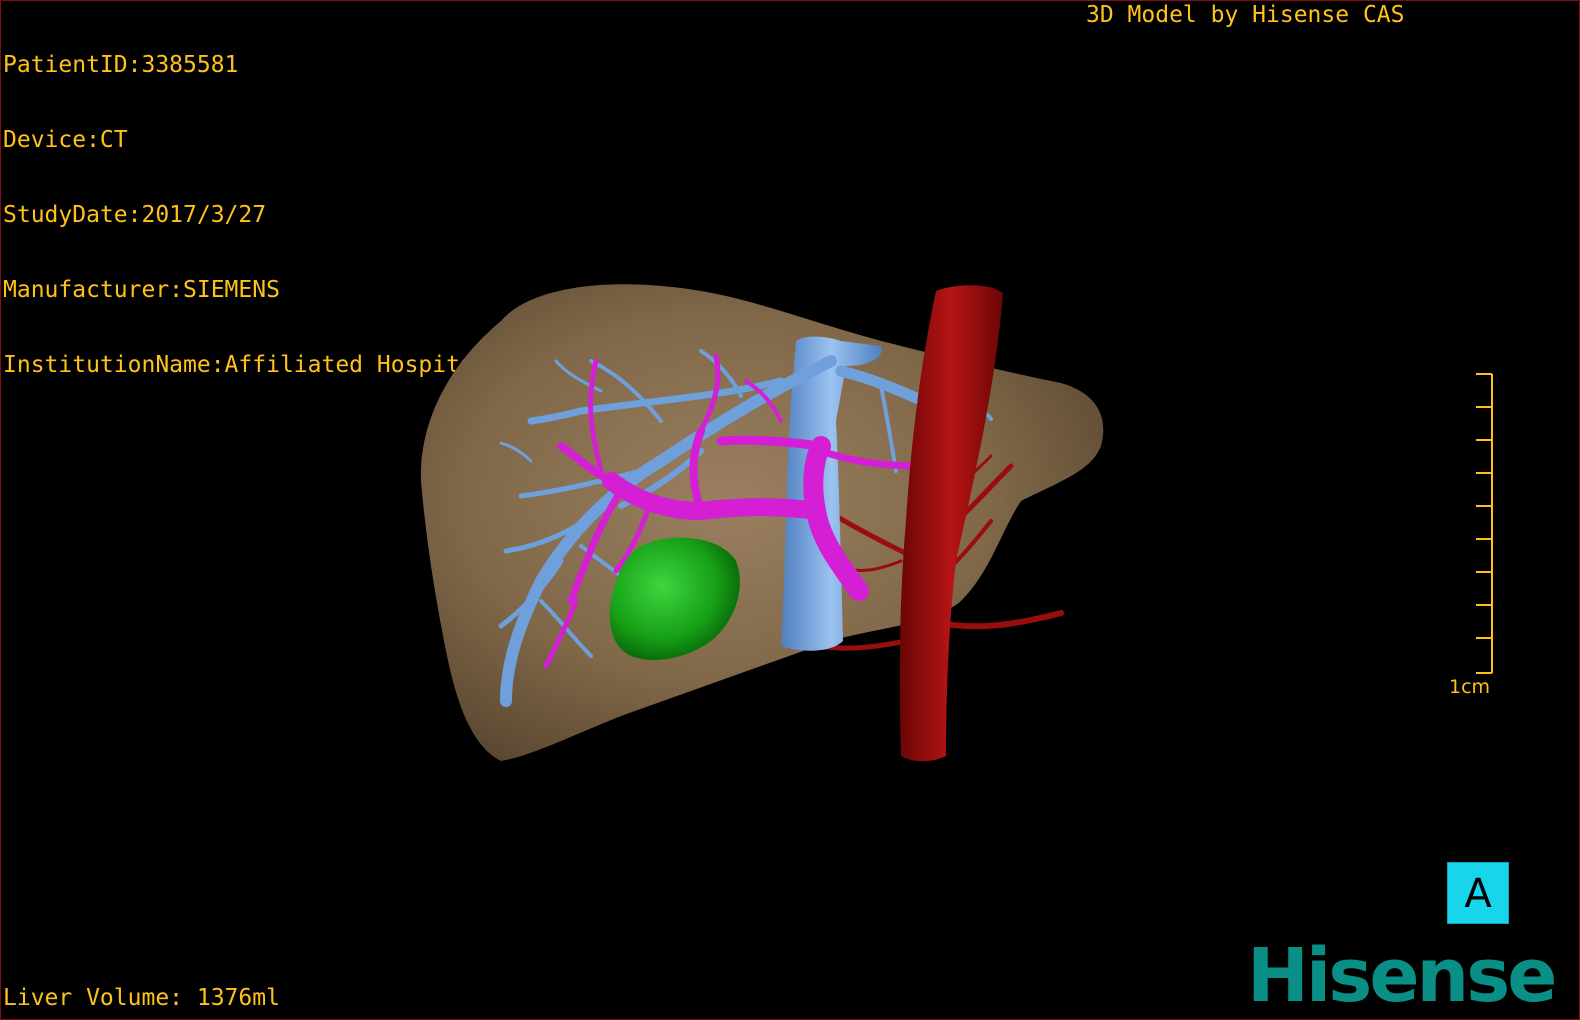 The width and height of the screenshot is (1580, 1020). Describe the element at coordinates (1484, 523) in the screenshot. I see `scale-bar` at that location.